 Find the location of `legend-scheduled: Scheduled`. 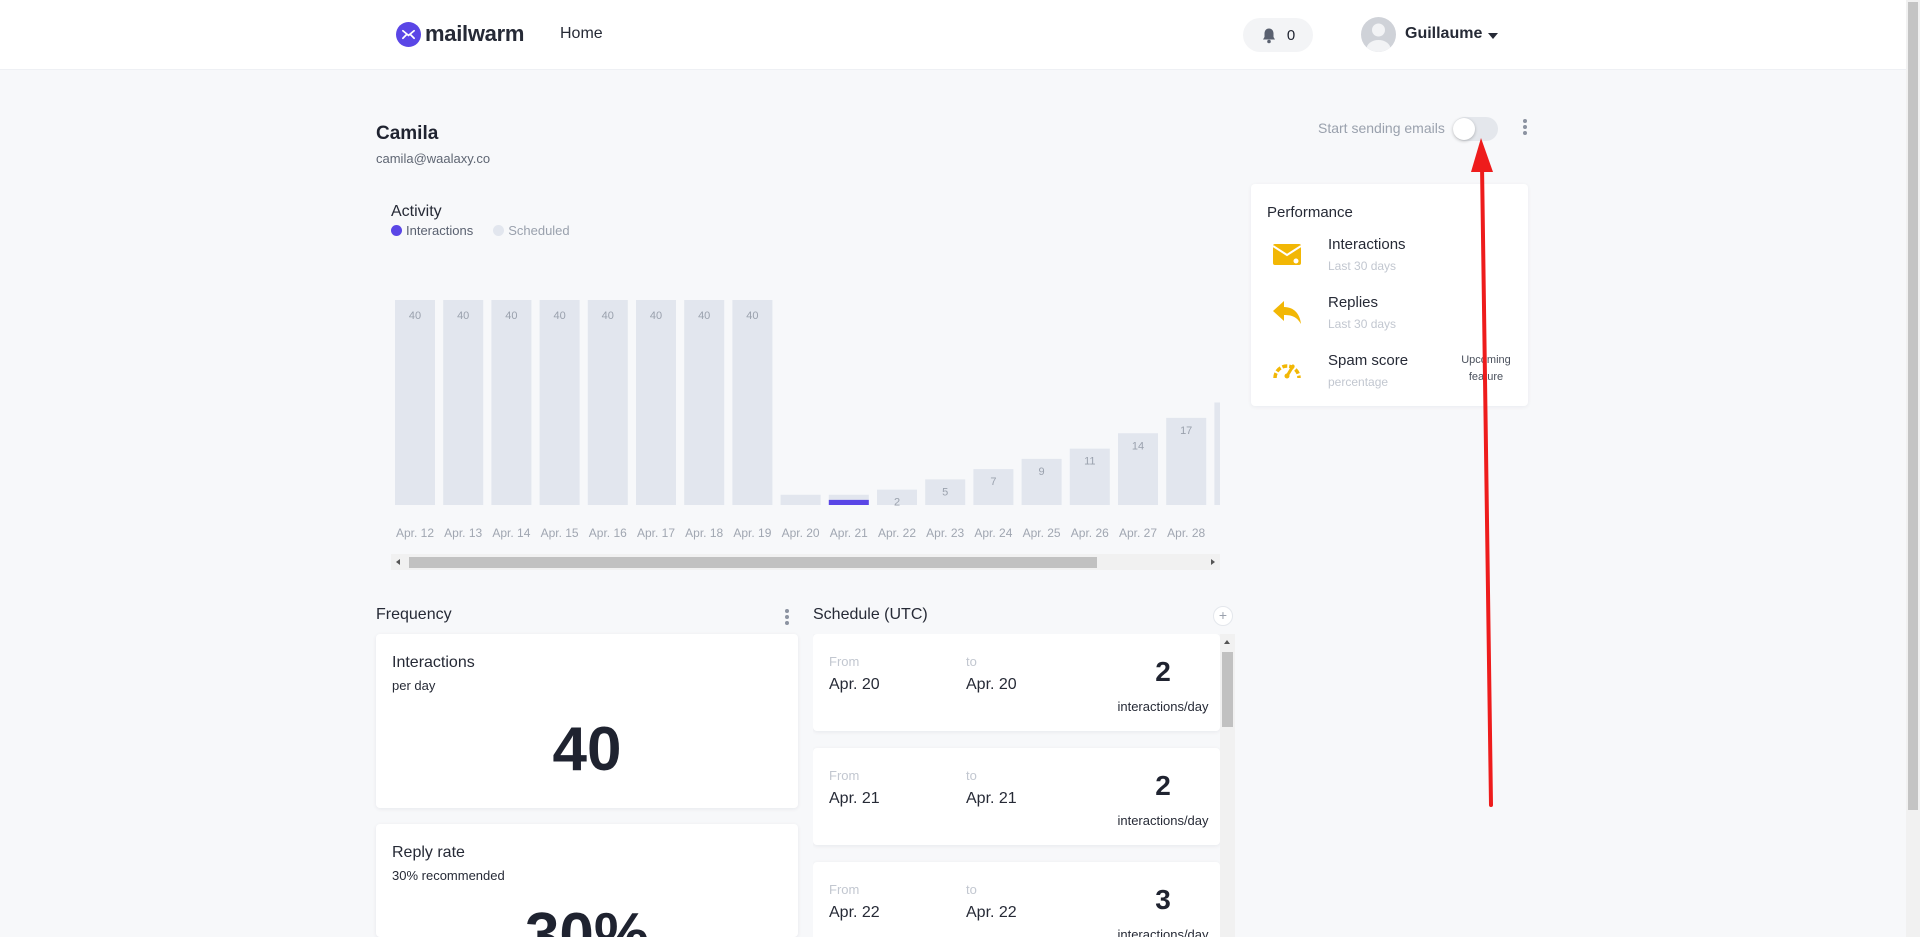

legend-scheduled: Scheduled is located at coordinates (531, 230).